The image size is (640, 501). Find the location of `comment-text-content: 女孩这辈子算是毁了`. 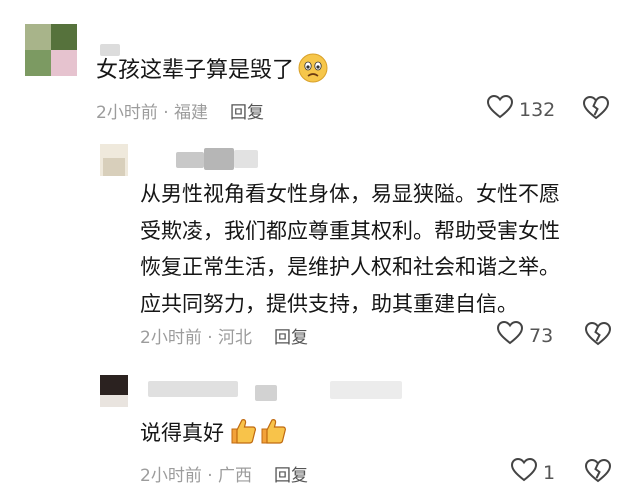

comment-text-content: 女孩这辈子算是毁了 is located at coordinates (195, 70).